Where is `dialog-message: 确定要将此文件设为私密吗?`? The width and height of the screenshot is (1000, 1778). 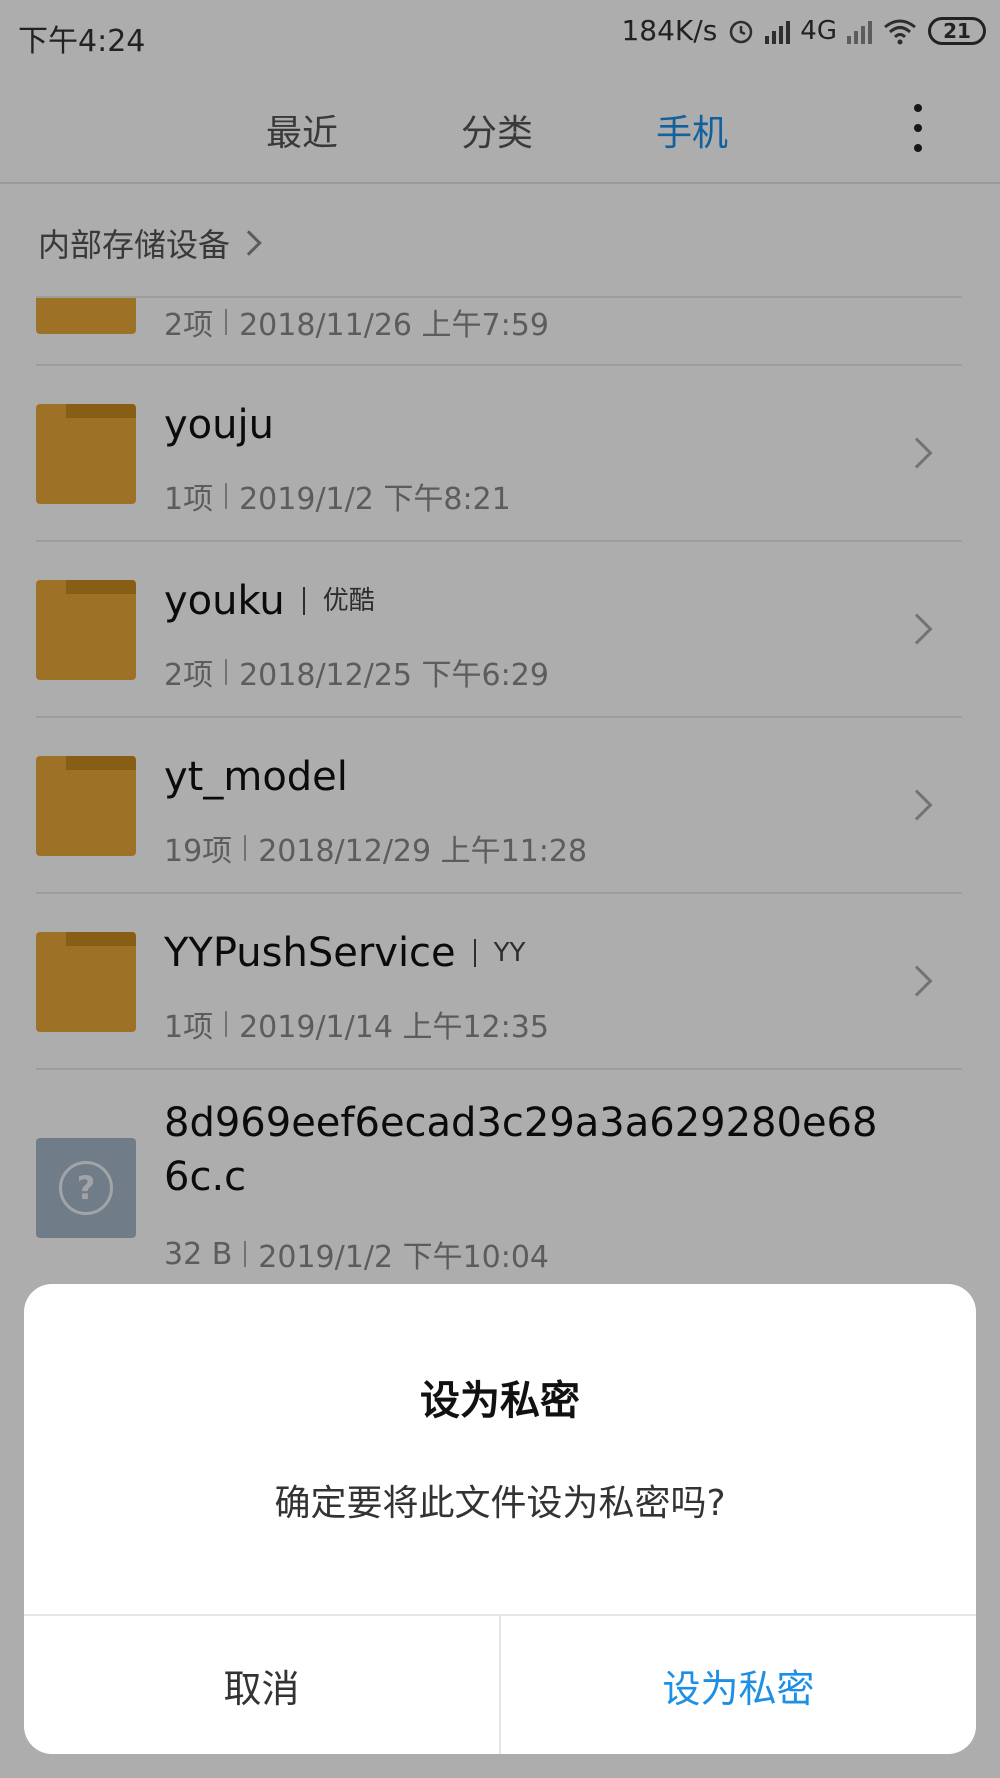
dialog-message: 确定要将此文件设为私密吗? is located at coordinates (500, 1503).